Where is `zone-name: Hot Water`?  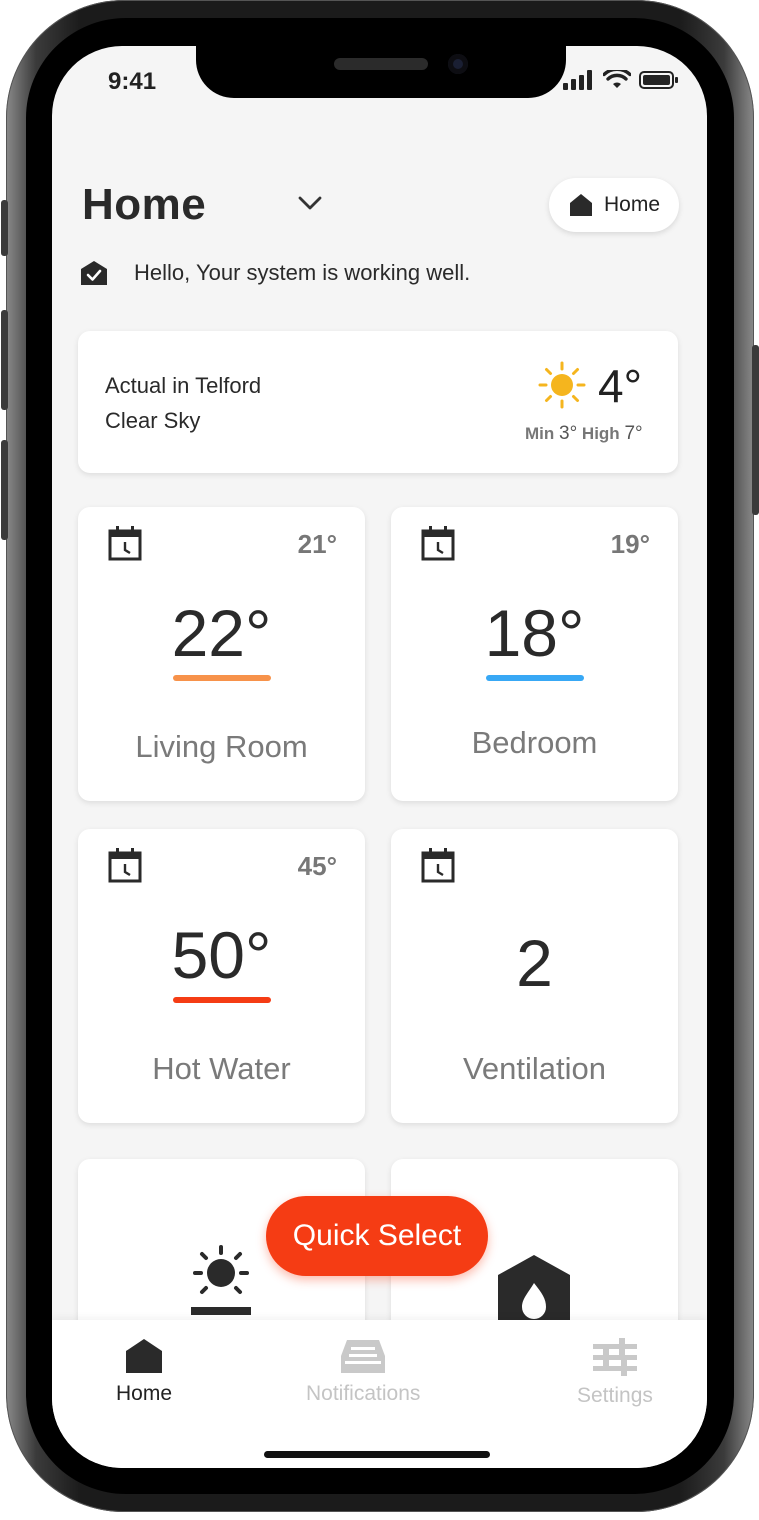
zone-name: Hot Water is located at coordinates (221, 1068).